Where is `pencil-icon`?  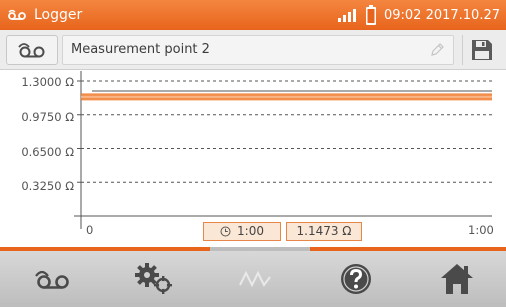
pencil-icon is located at coordinates (437, 50).